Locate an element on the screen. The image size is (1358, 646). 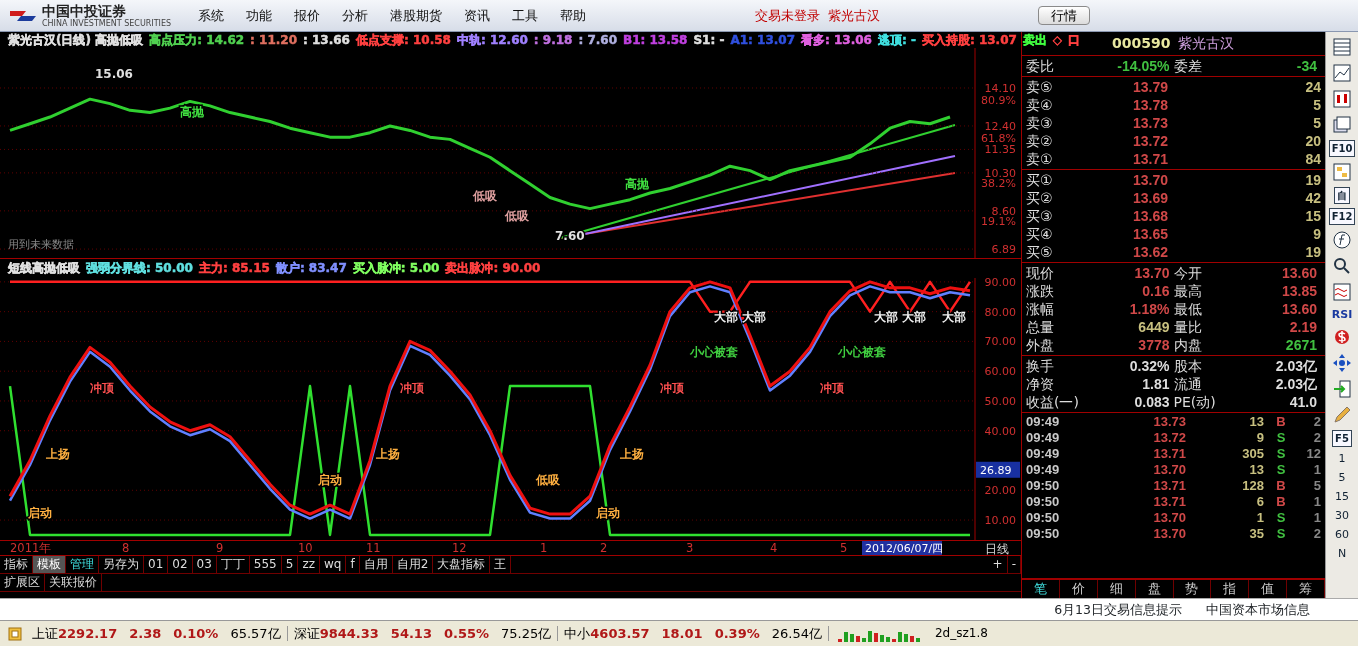
function-icon is located at coordinates (1342, 240).